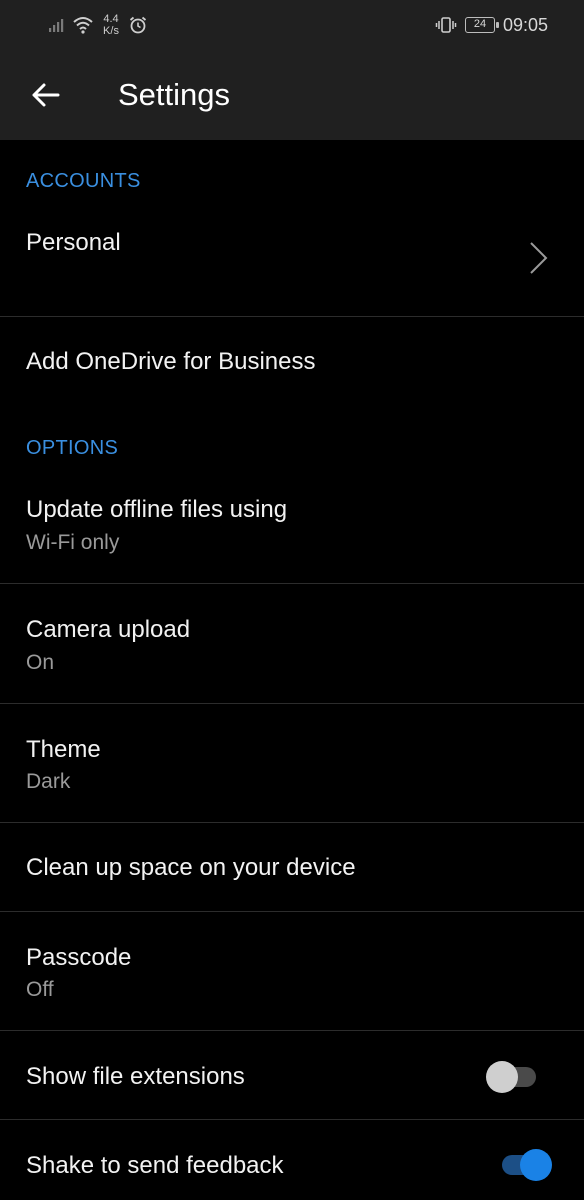  Describe the element at coordinates (446, 25) in the screenshot. I see `vibrate-icon` at that location.